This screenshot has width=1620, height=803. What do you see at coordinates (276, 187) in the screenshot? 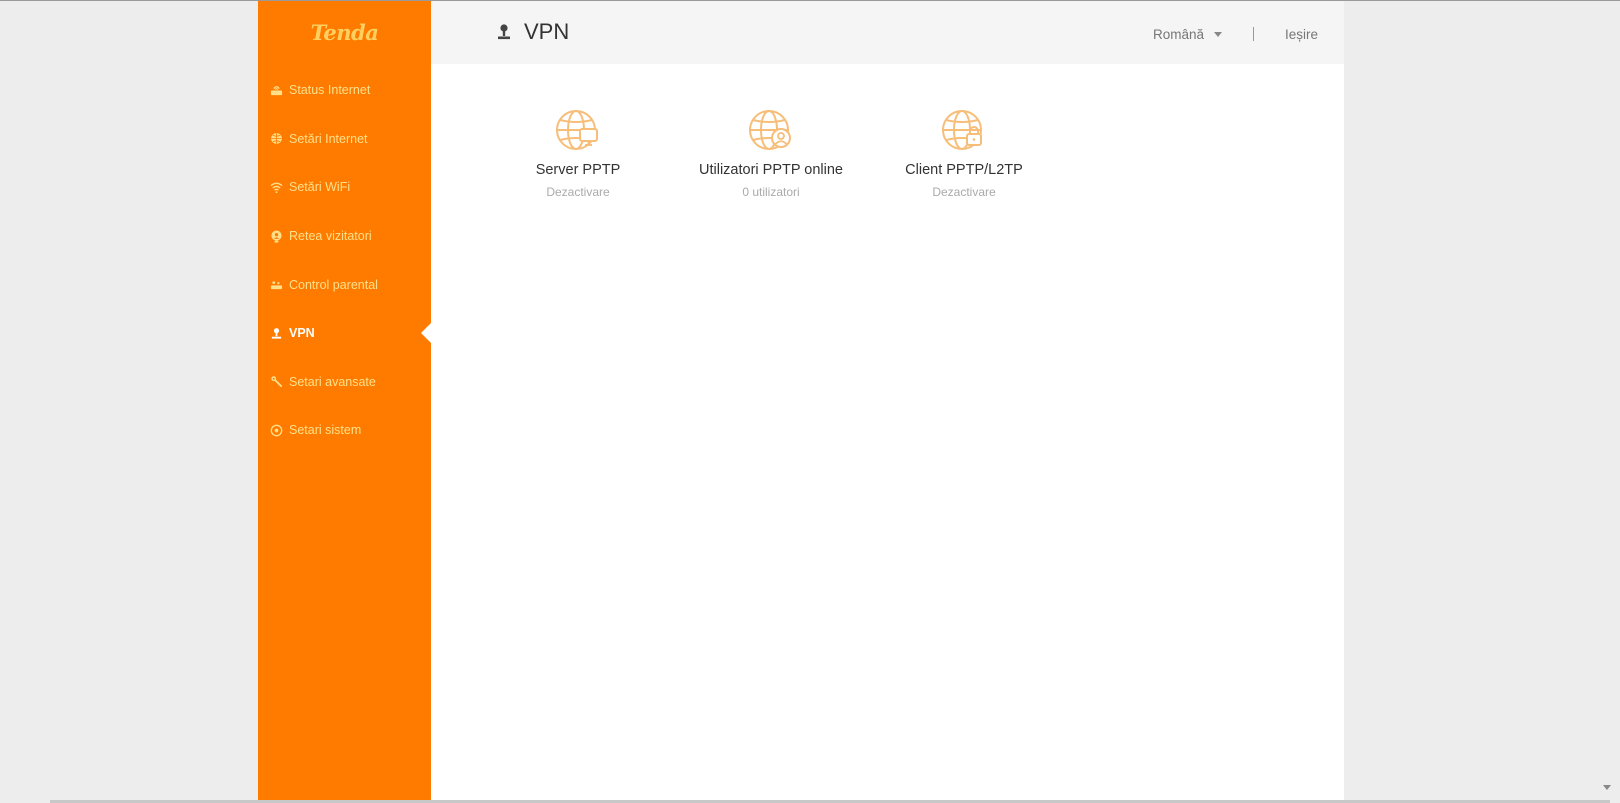
I see `wifi-icon` at bounding box center [276, 187].